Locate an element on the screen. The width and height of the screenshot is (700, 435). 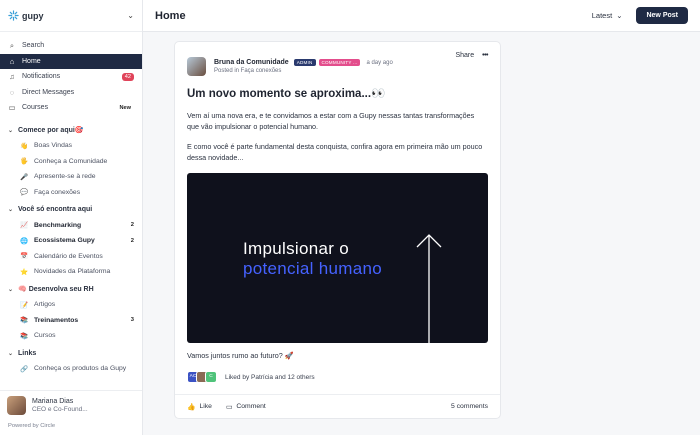
wave-icon: 👋 is located at coordinates (24, 146).